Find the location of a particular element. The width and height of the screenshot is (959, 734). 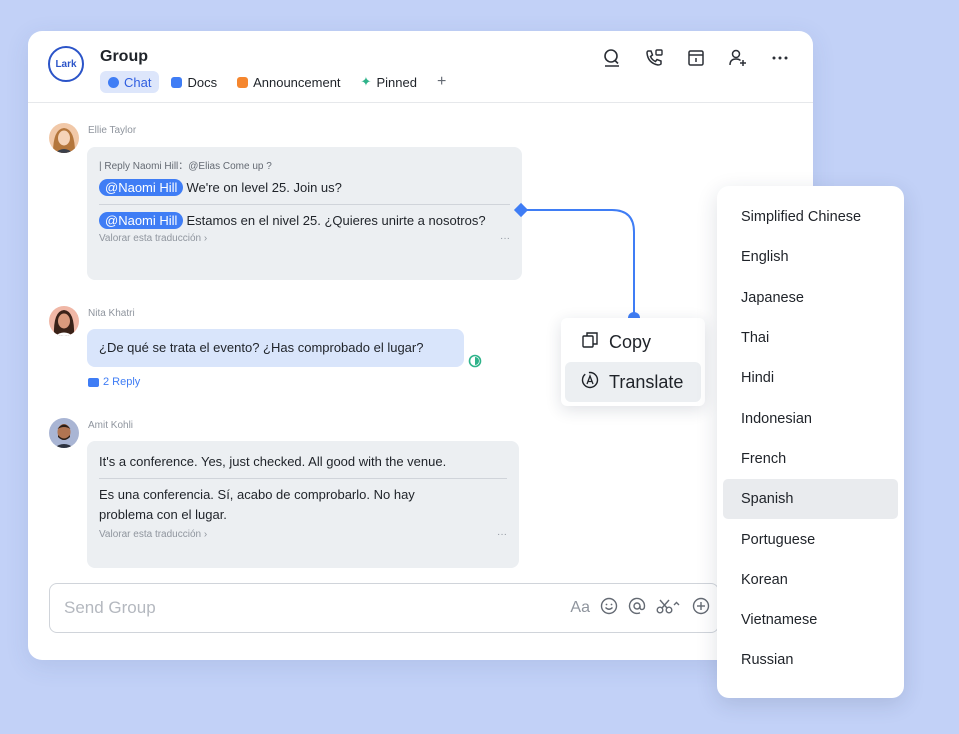

language-option: Simplified Chinese is located at coordinates (810, 217).